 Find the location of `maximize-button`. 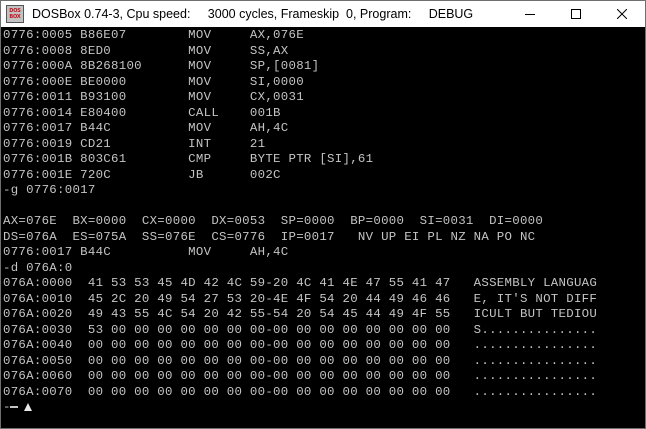

maximize-button is located at coordinates (576, 14).